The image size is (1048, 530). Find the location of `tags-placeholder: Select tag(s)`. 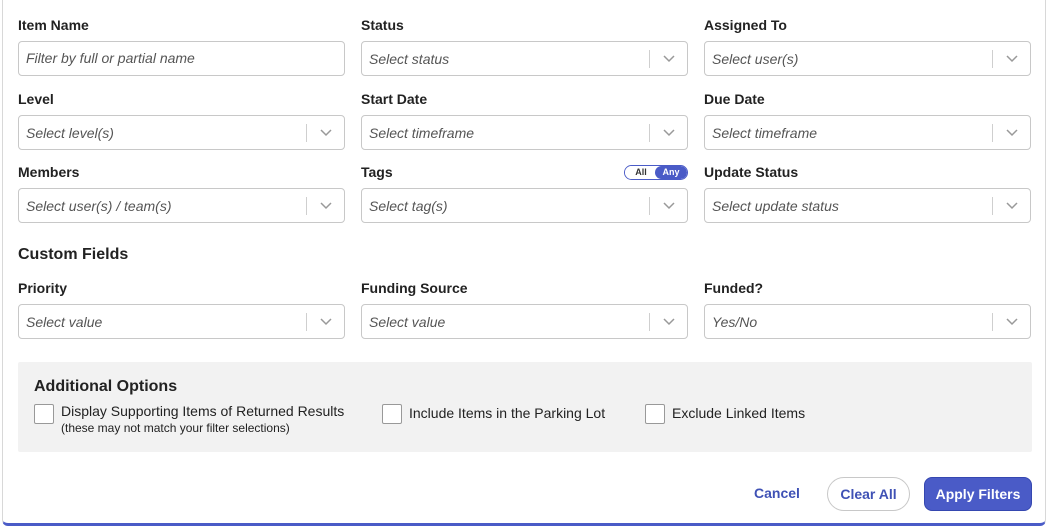

tags-placeholder: Select tag(s) is located at coordinates (408, 206).